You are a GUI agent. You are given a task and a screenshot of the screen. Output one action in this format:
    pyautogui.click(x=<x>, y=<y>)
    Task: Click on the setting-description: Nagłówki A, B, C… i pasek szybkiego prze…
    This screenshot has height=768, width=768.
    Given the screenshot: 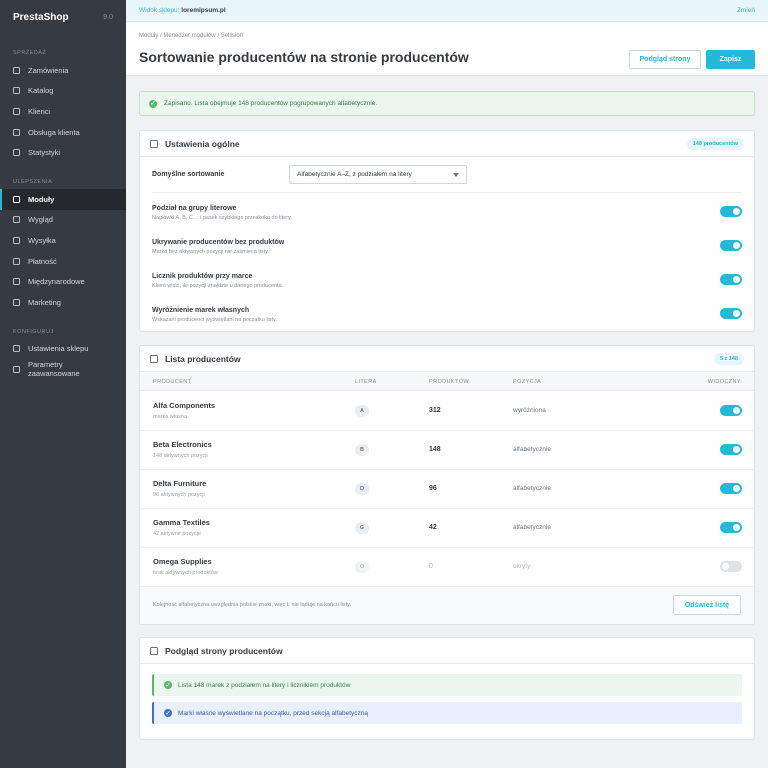 What is the action you would take?
    pyautogui.click(x=222, y=218)
    